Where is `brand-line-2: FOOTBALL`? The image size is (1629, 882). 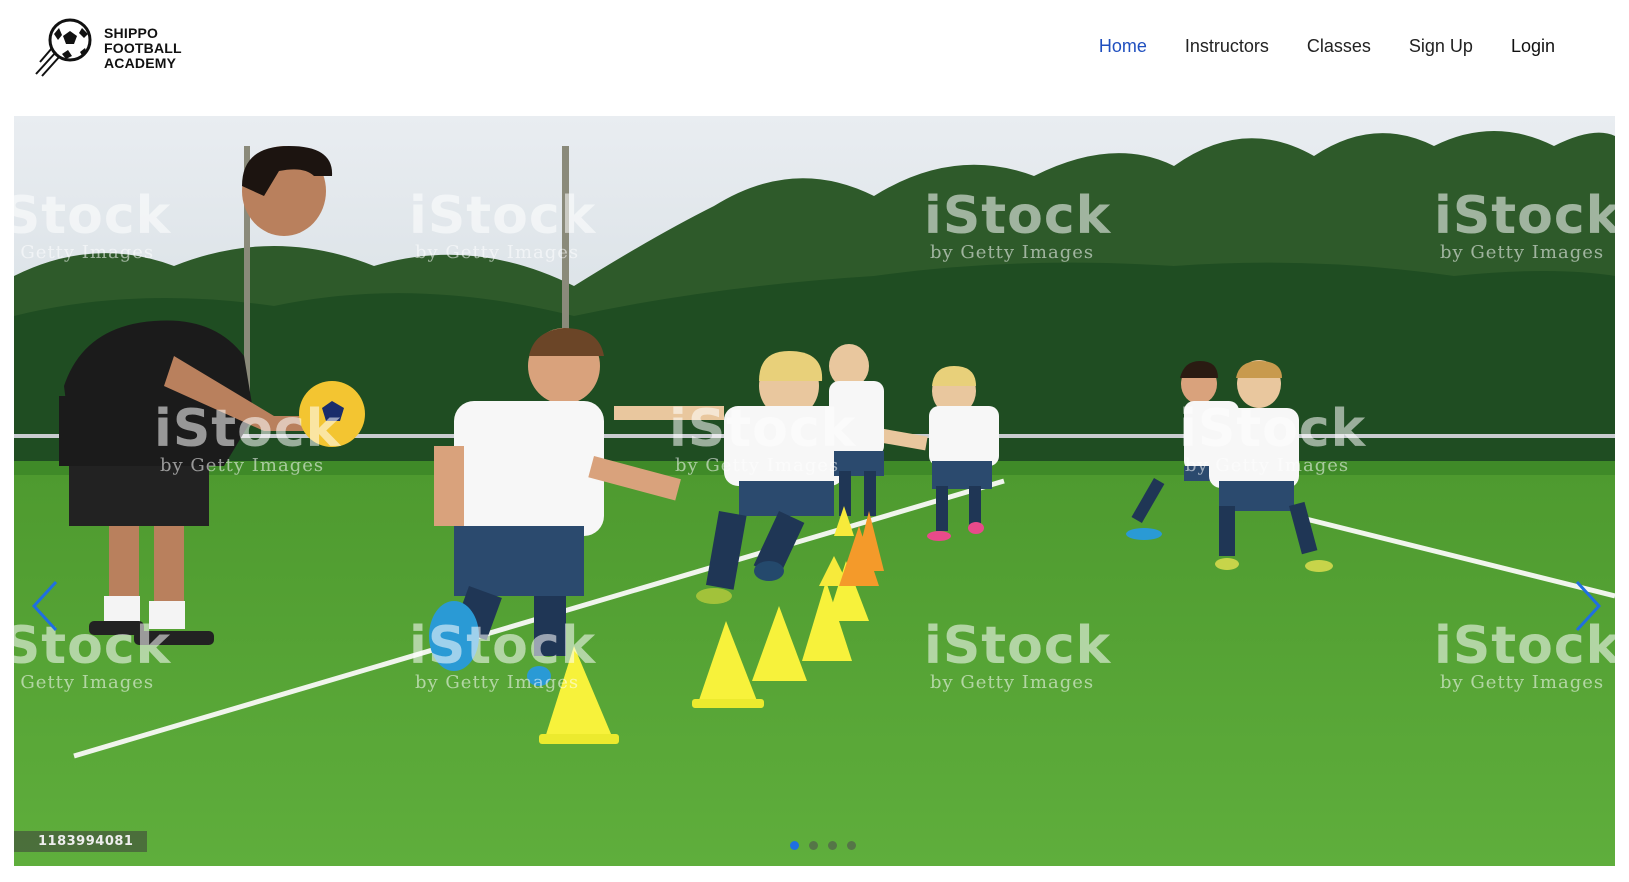
brand-line-2: FOOTBALL is located at coordinates (143, 47).